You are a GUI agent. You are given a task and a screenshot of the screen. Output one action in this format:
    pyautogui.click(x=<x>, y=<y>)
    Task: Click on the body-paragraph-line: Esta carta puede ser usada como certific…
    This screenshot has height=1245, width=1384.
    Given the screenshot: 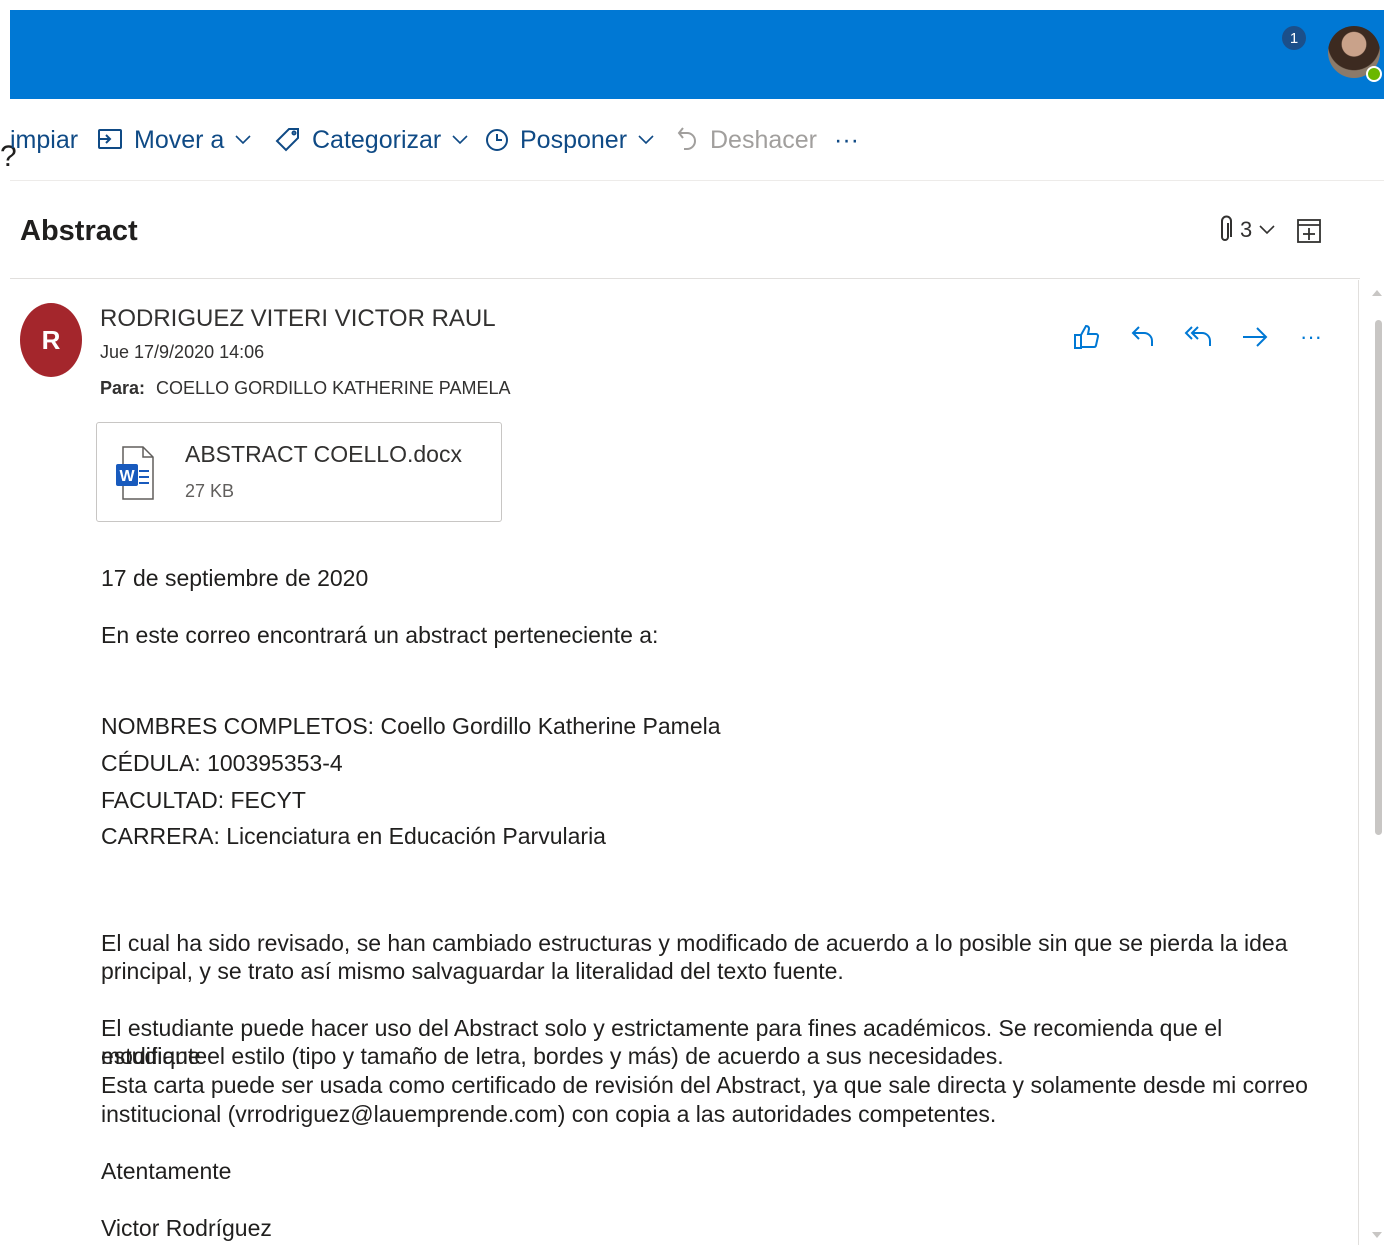 What is the action you would take?
    pyautogui.click(x=704, y=1085)
    